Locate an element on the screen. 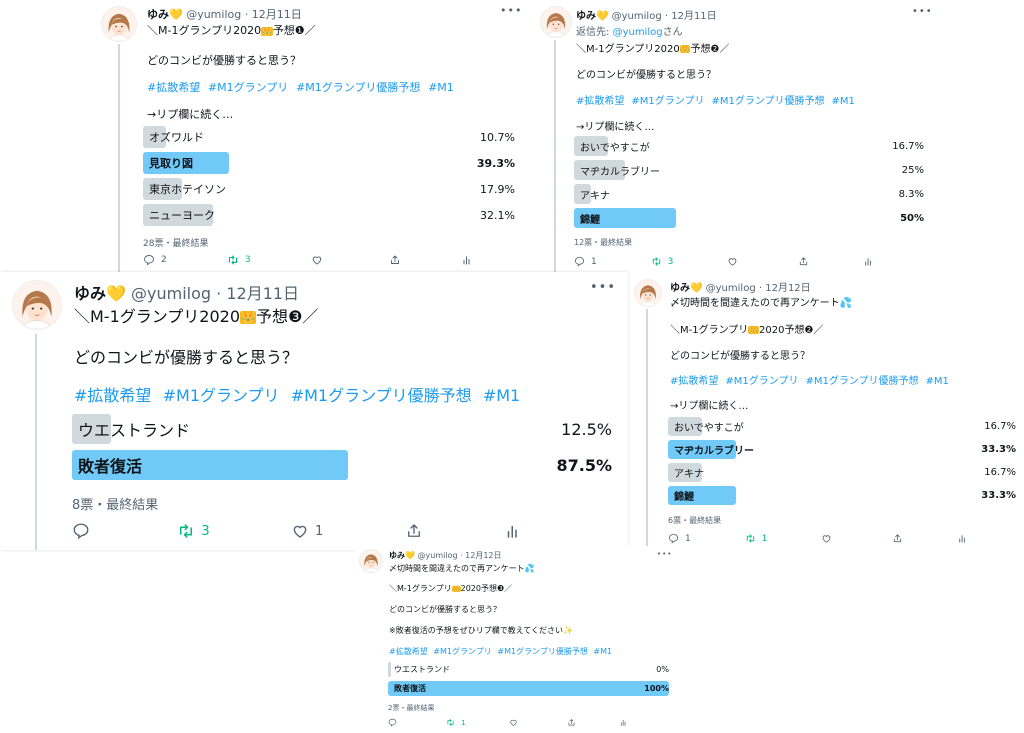  like-action: 1 is located at coordinates (307, 531).